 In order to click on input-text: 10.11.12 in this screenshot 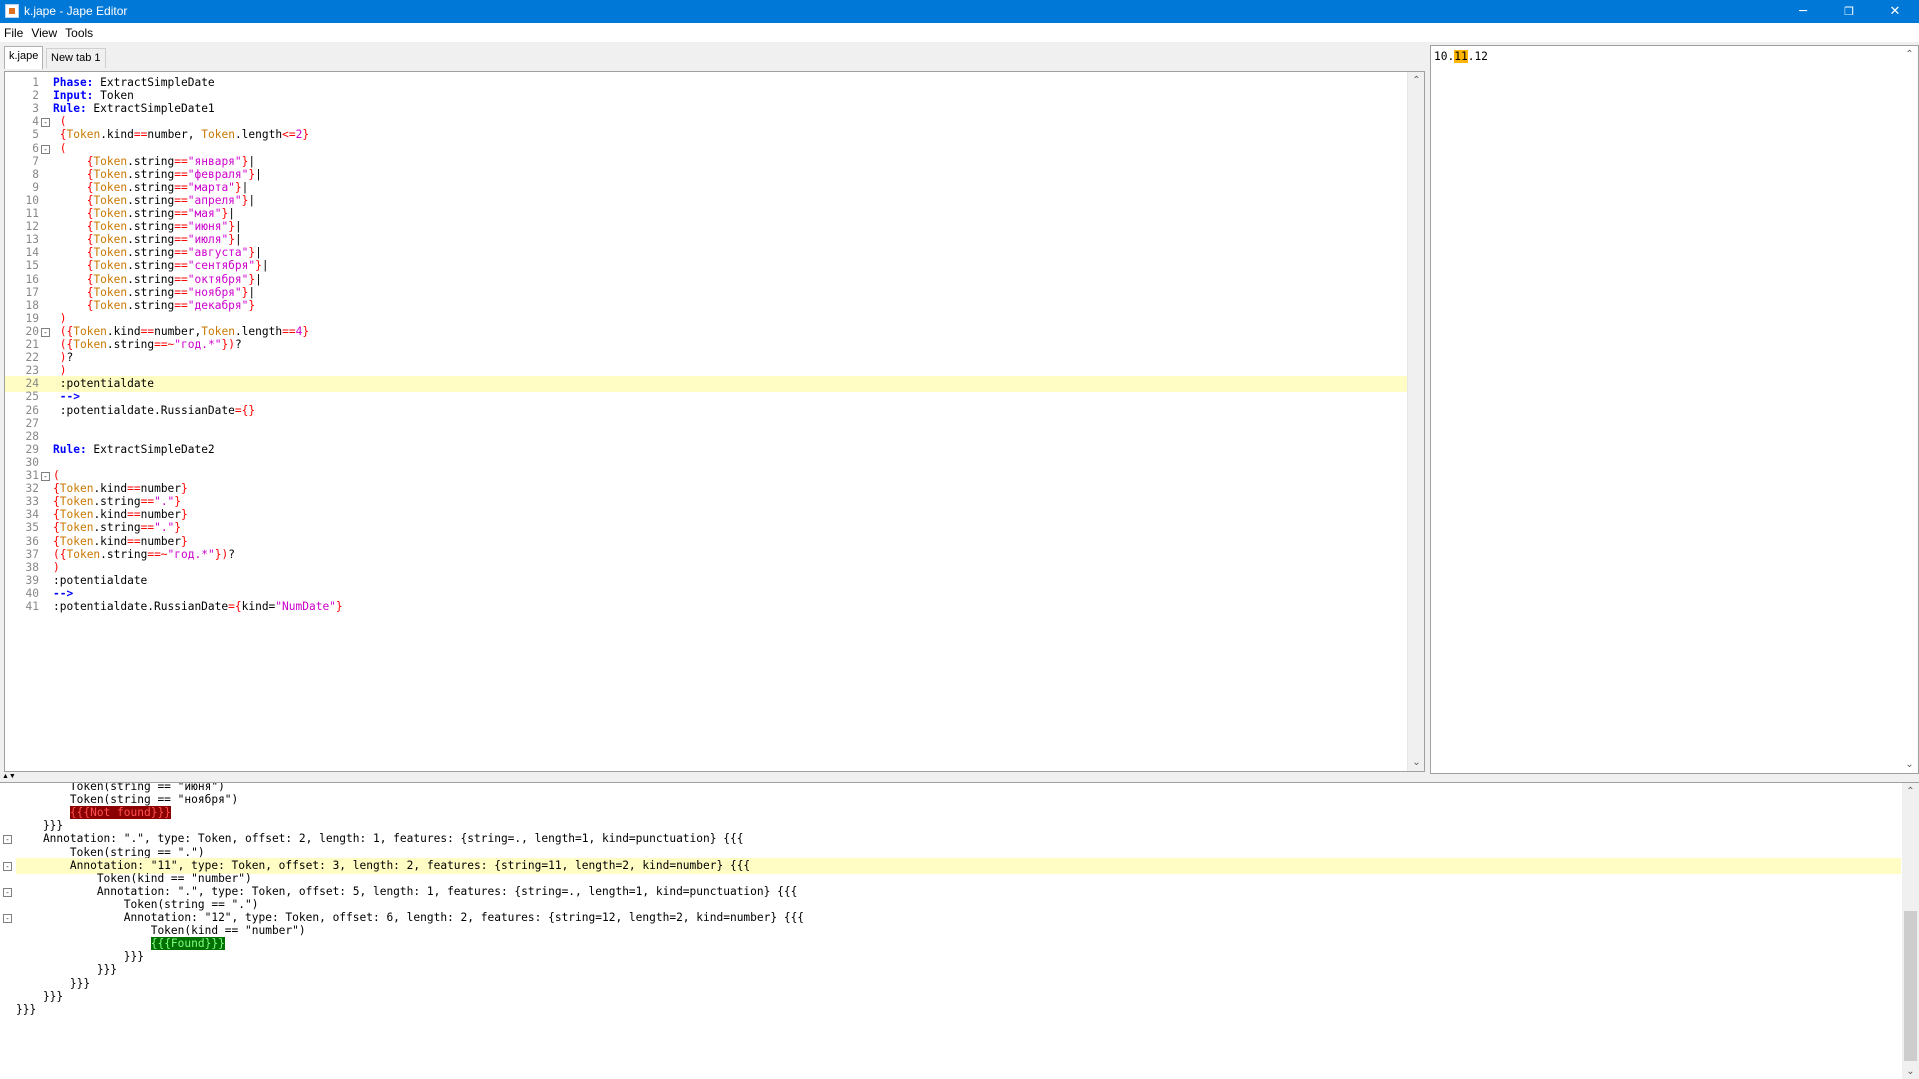, I will do `click(1461, 57)`.